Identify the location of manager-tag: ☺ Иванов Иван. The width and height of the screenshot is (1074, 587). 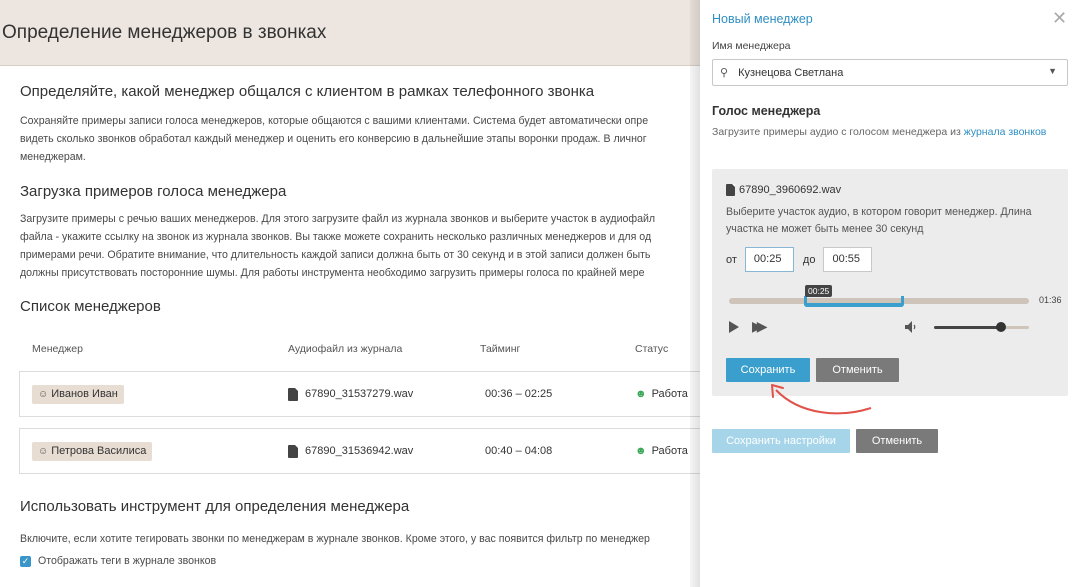
(78, 394).